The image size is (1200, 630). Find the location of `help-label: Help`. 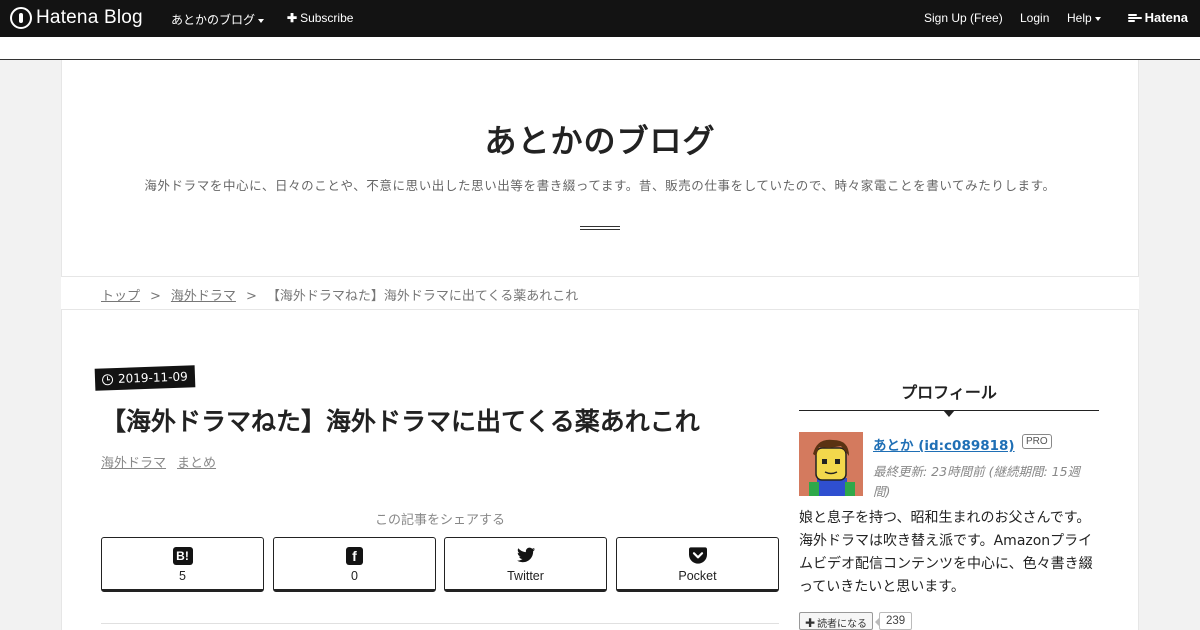

help-label: Help is located at coordinates (1079, 18).